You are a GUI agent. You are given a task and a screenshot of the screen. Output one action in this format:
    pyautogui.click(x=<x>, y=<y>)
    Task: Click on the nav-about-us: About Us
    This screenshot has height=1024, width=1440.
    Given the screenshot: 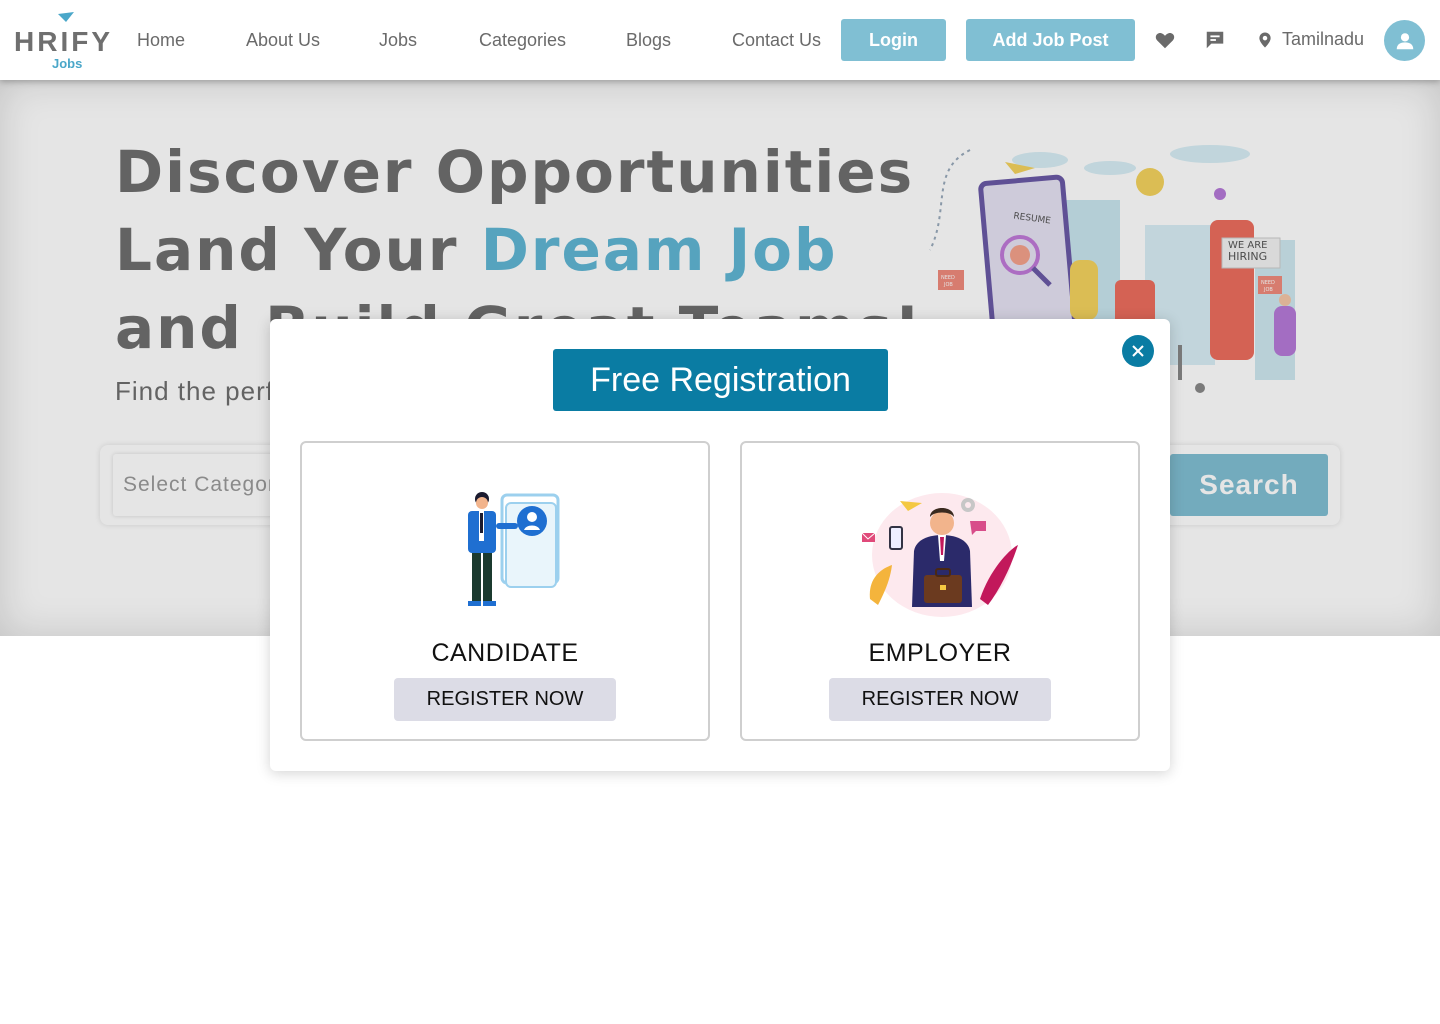 What is the action you would take?
    pyautogui.click(x=283, y=40)
    